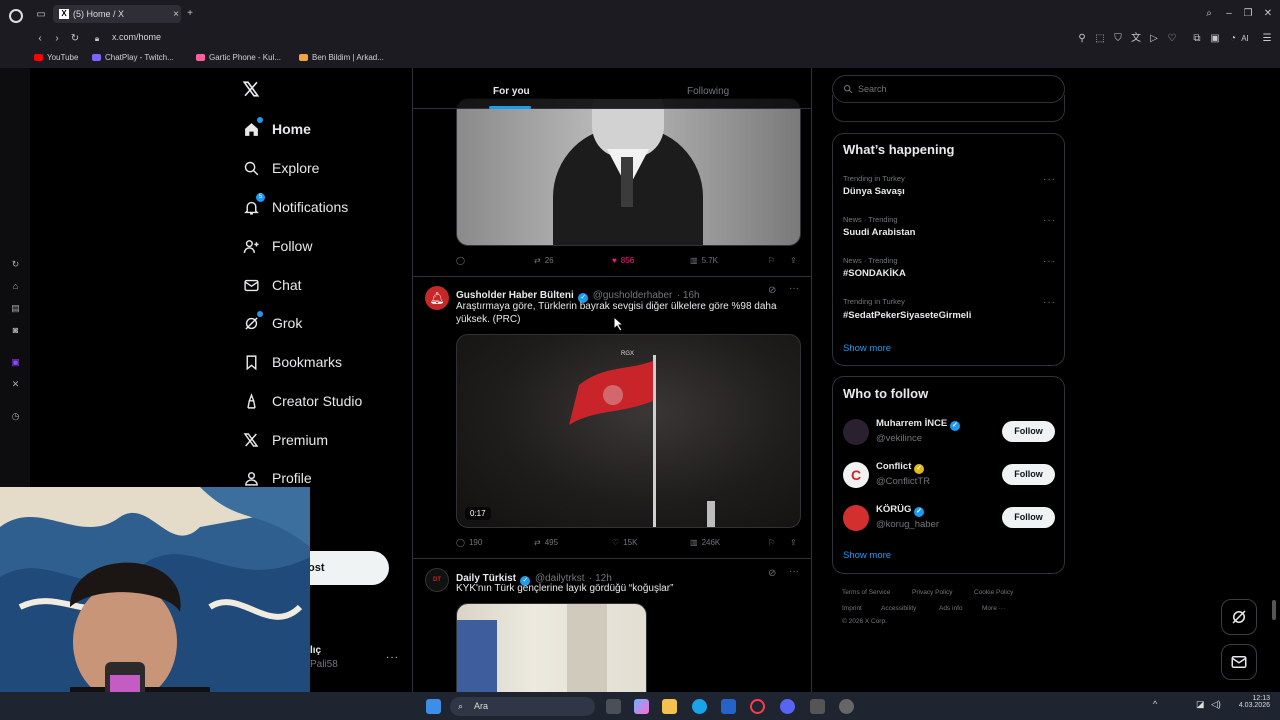  I want to click on avatar: C, so click(856, 475).